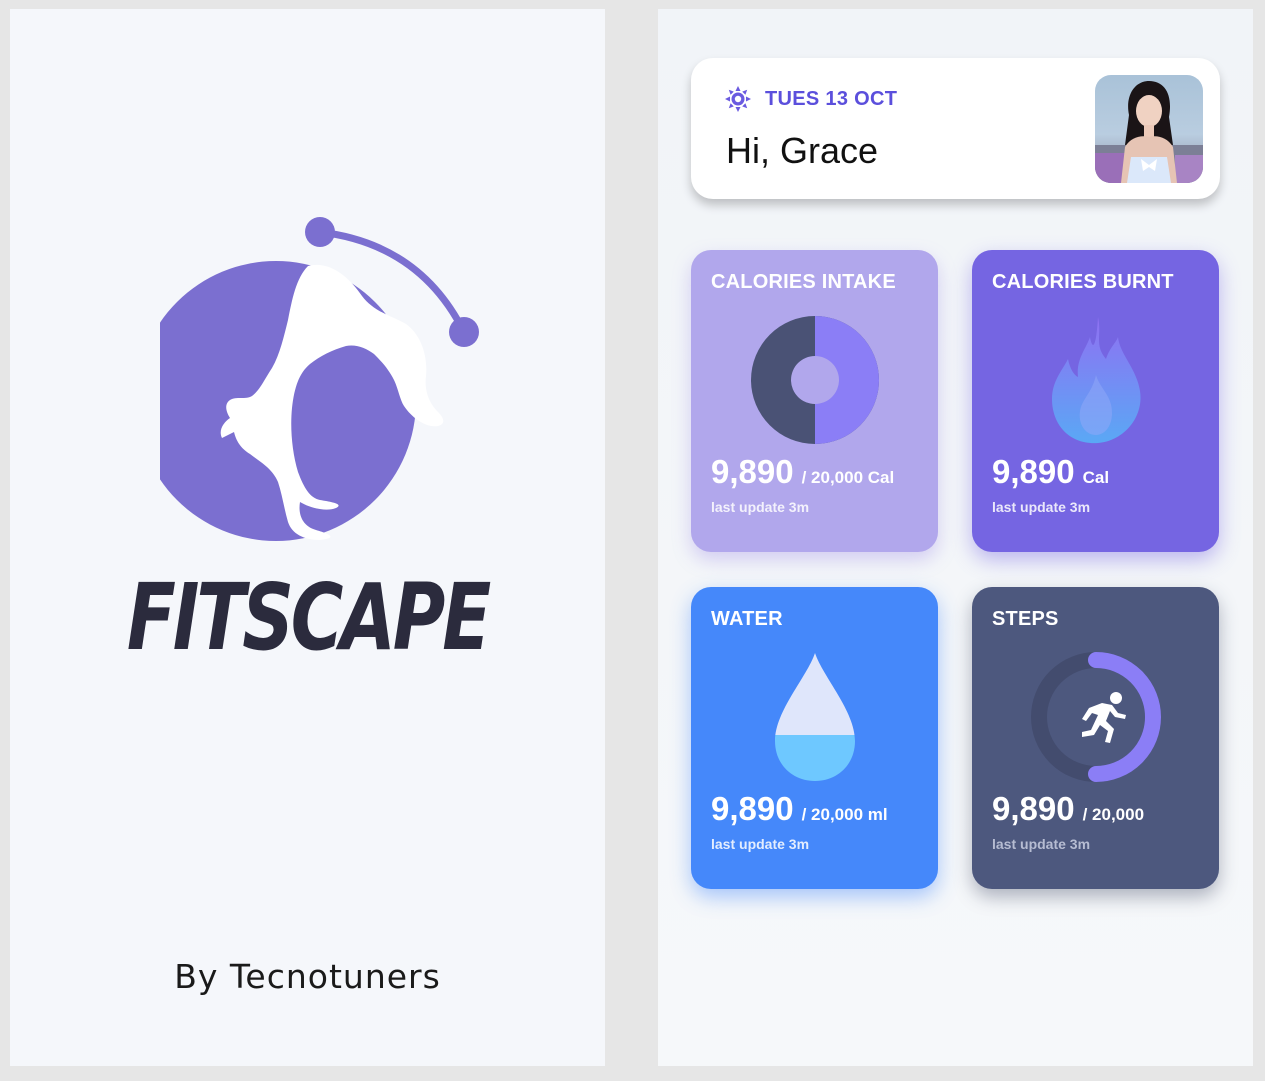 This screenshot has width=1265, height=1081. I want to click on byline: By Tecnotuners, so click(307, 976).